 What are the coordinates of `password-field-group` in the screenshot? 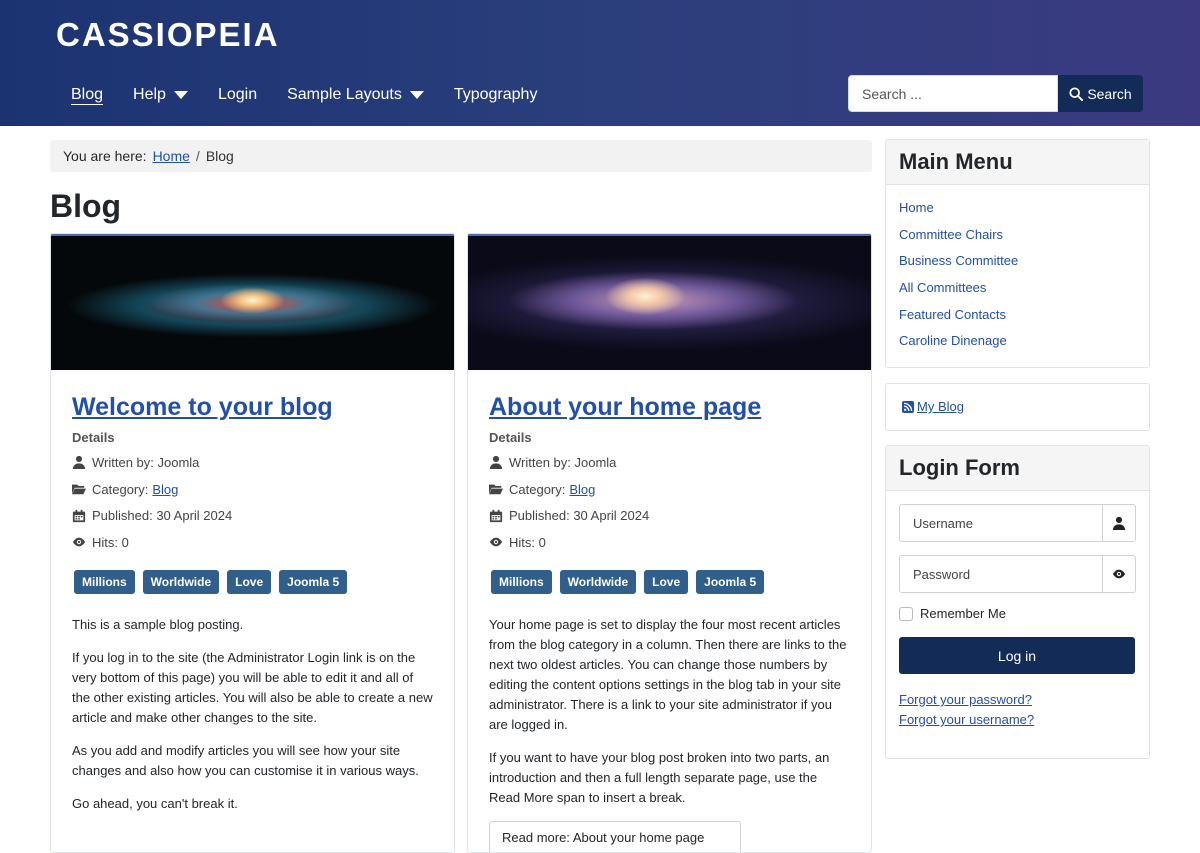 It's located at (1017, 574).